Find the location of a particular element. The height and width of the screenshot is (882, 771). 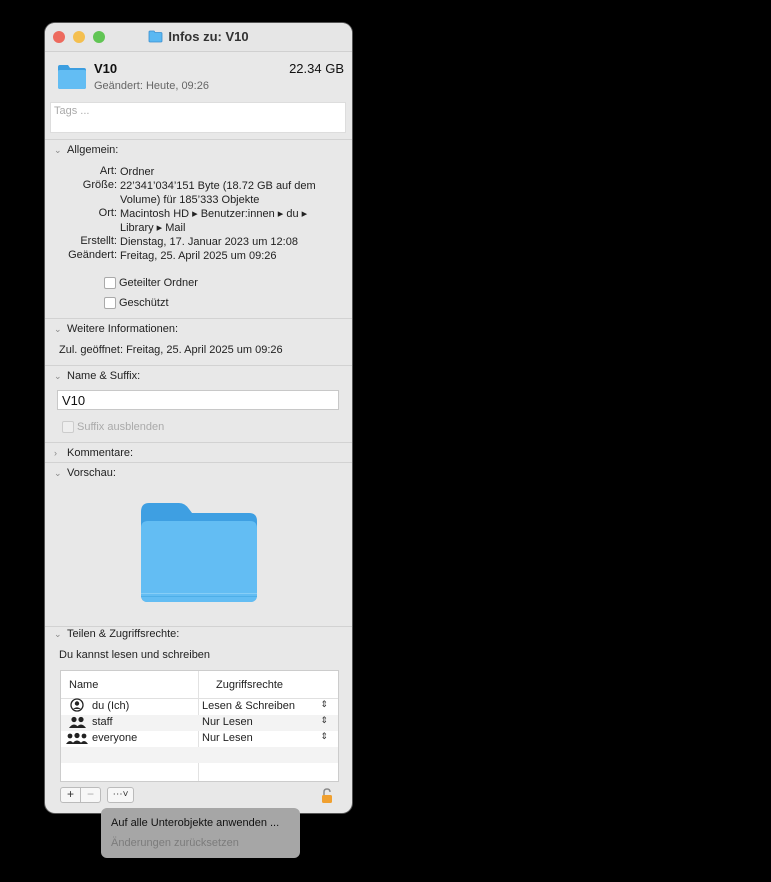

window-title: Infos zu: V10 is located at coordinates (198, 37).